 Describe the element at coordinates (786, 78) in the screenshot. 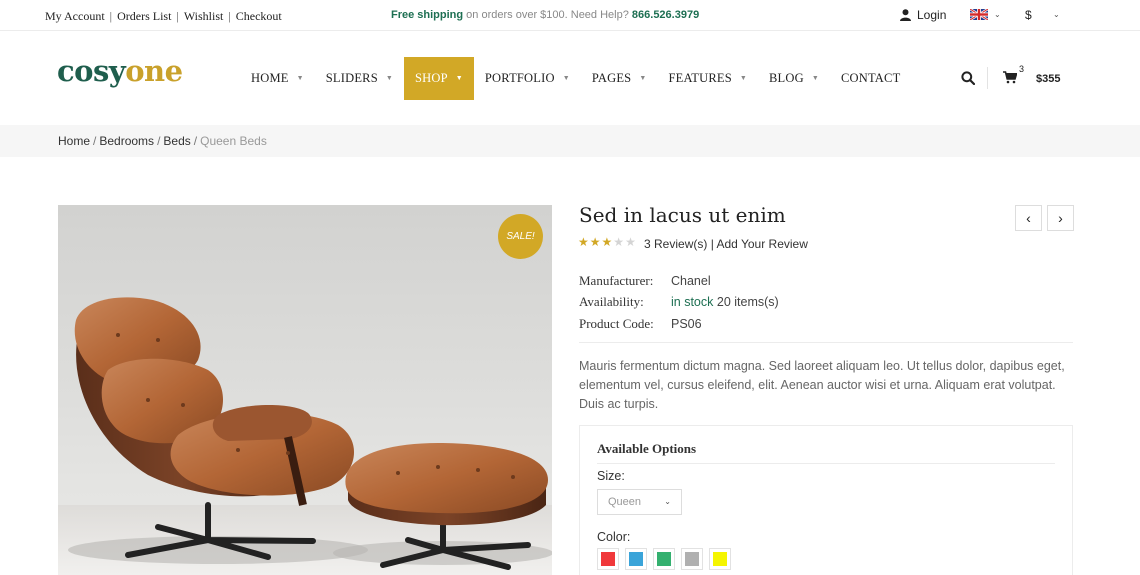

I see `nav-item-label: BLOG` at that location.